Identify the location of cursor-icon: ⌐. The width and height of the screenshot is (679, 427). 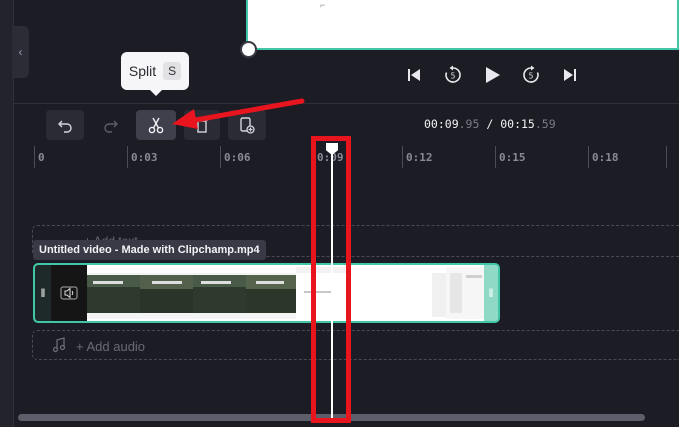
(323, 5).